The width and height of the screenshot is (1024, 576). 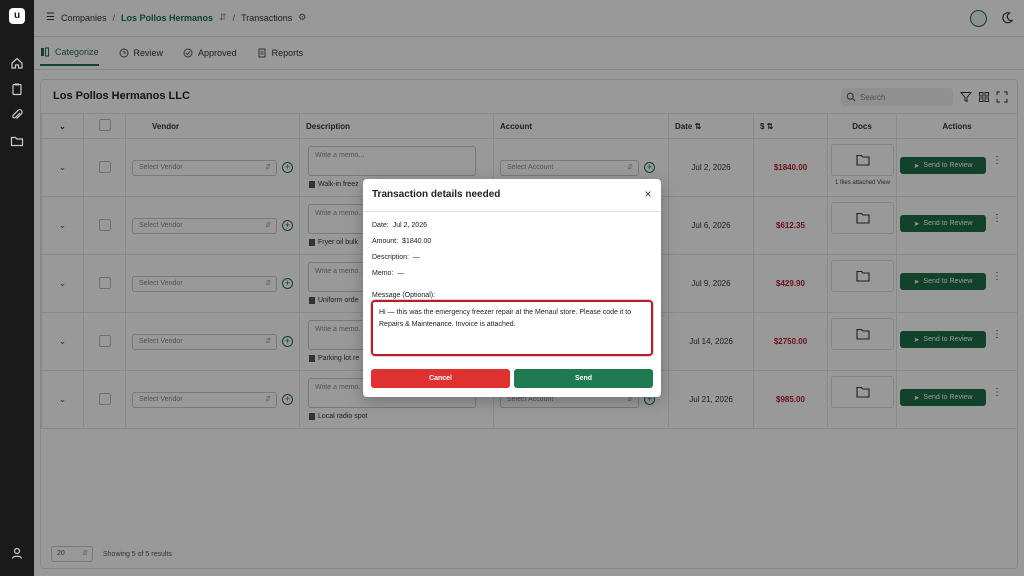 I want to click on detail-description: Description: —, so click(x=396, y=257).